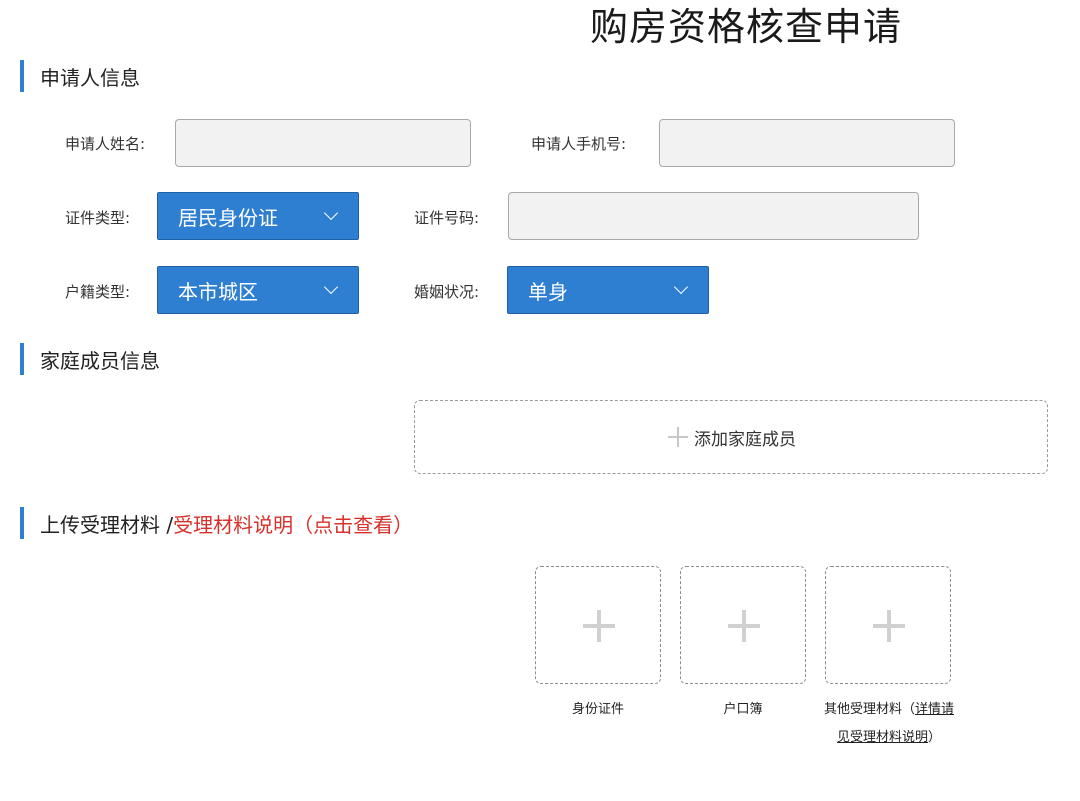 The height and width of the screenshot is (801, 1080). Describe the element at coordinates (100, 360) in the screenshot. I see `section-title-family: 家庭成员信息` at that location.